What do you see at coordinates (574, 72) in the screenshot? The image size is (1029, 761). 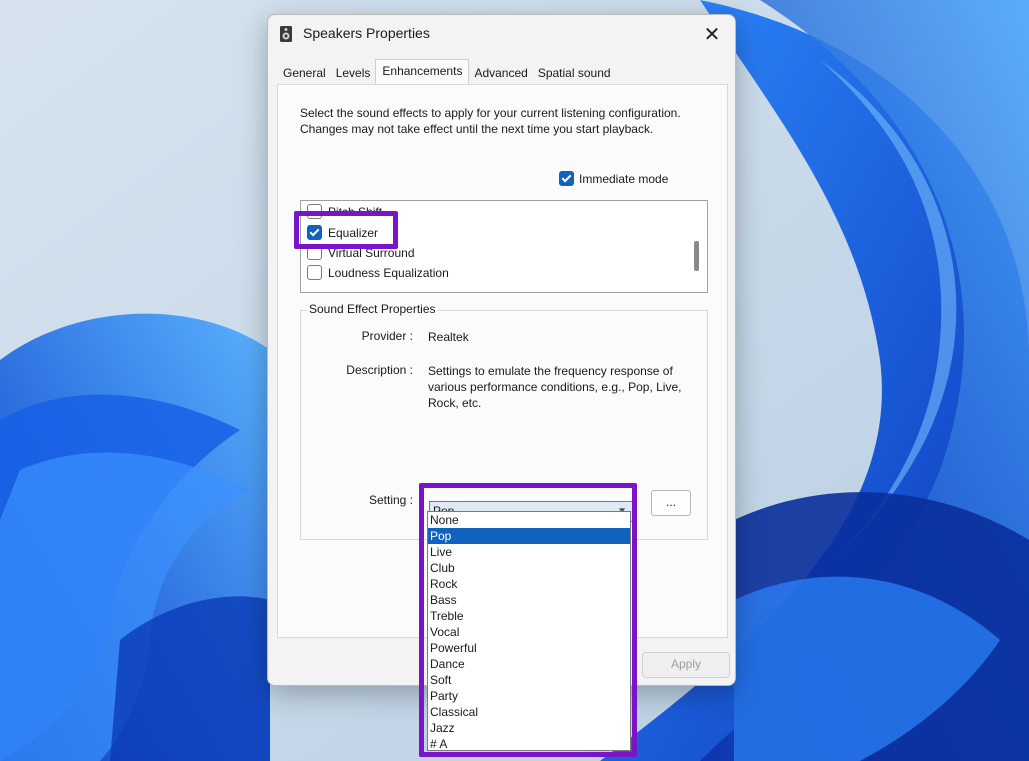 I see `tab-spatial-sound: Spatial sound` at bounding box center [574, 72].